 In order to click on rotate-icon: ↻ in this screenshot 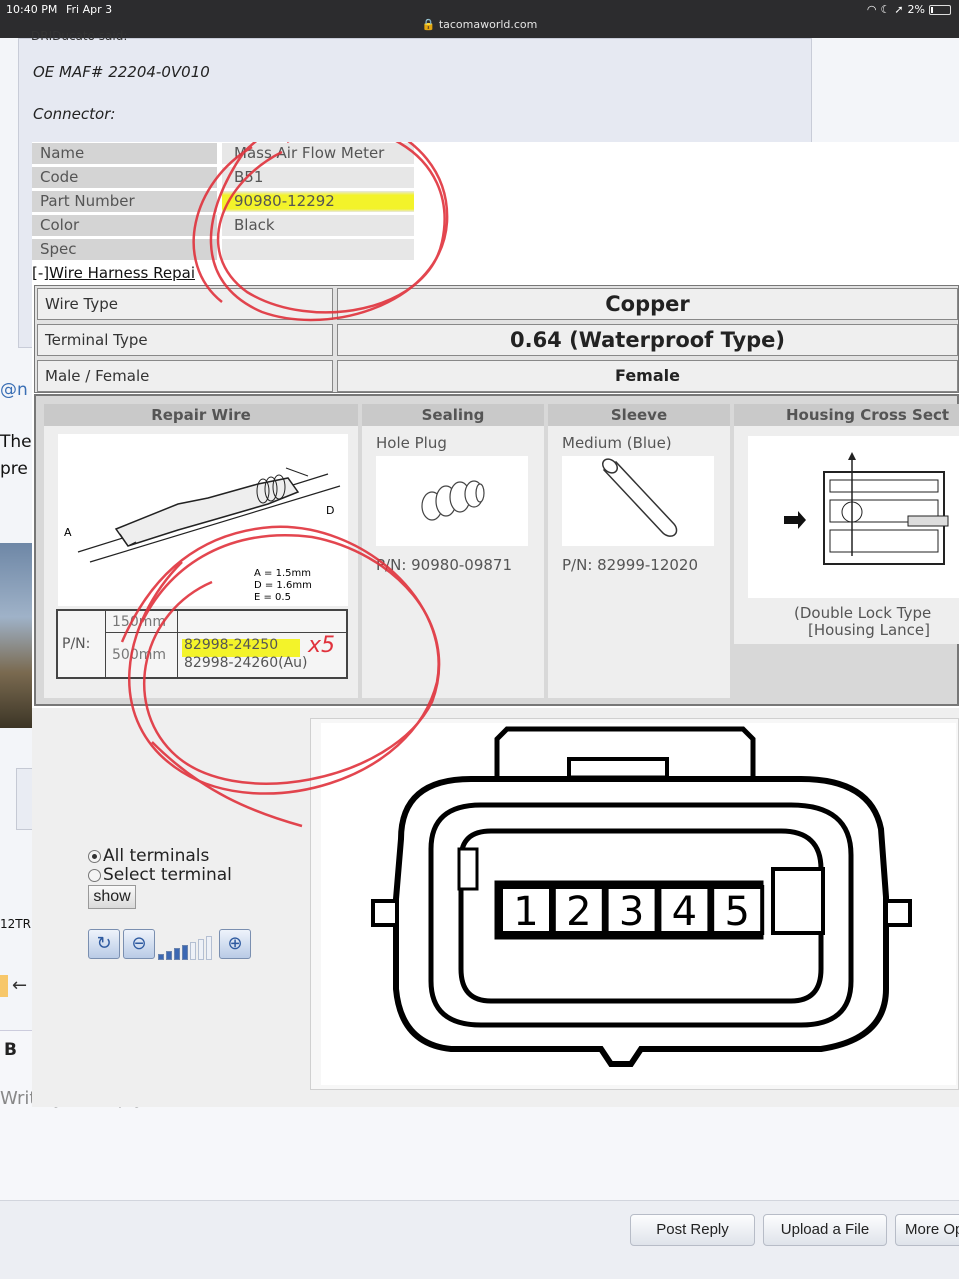, I will do `click(104, 944)`.